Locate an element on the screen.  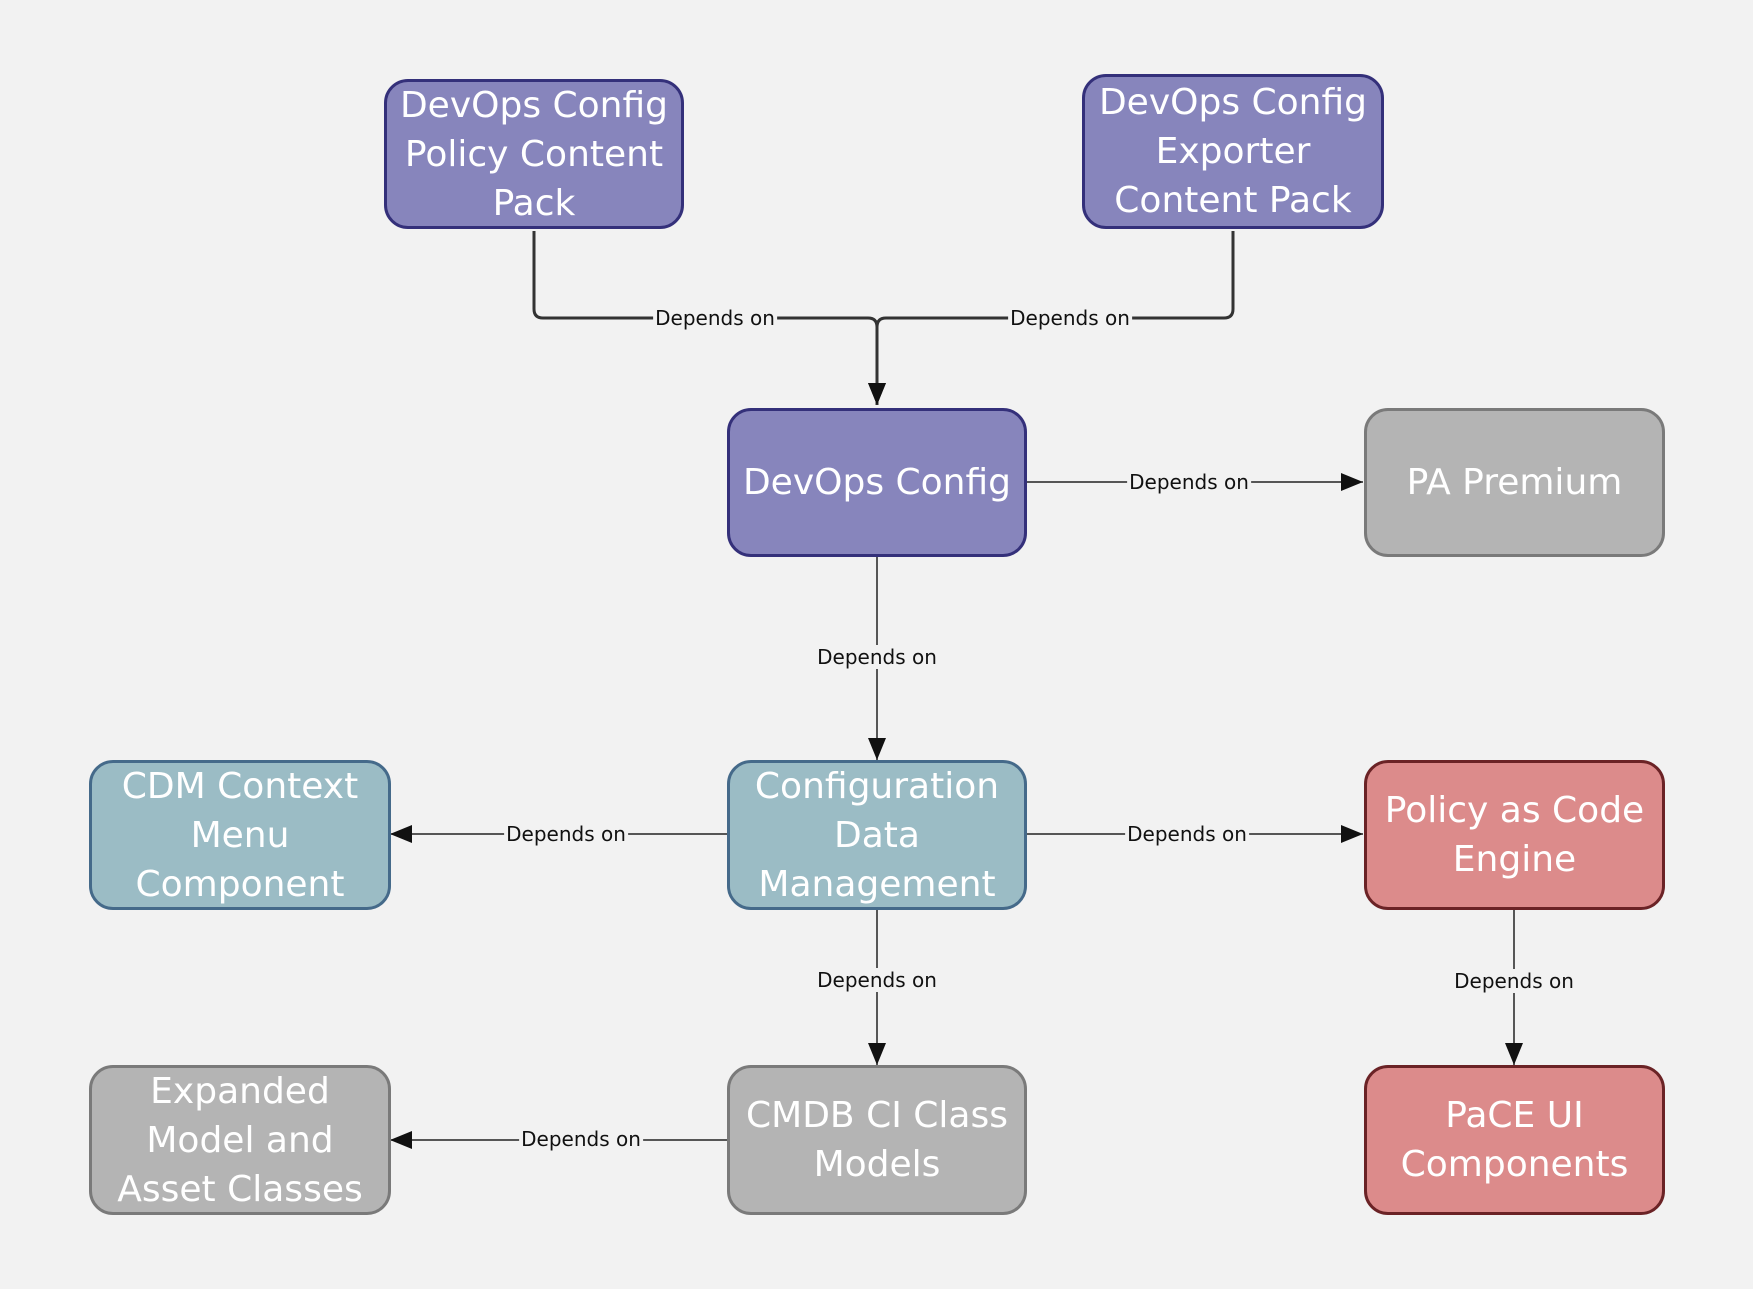
node-devops-config: DevOps Config is located at coordinates (877, 482).